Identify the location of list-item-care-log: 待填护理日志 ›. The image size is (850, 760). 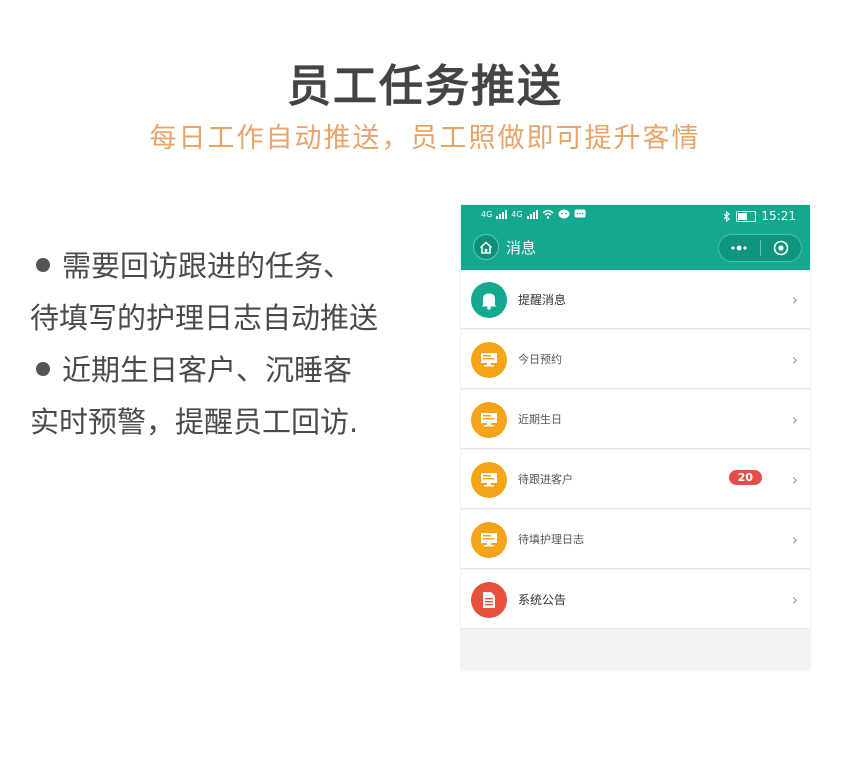
(635, 539).